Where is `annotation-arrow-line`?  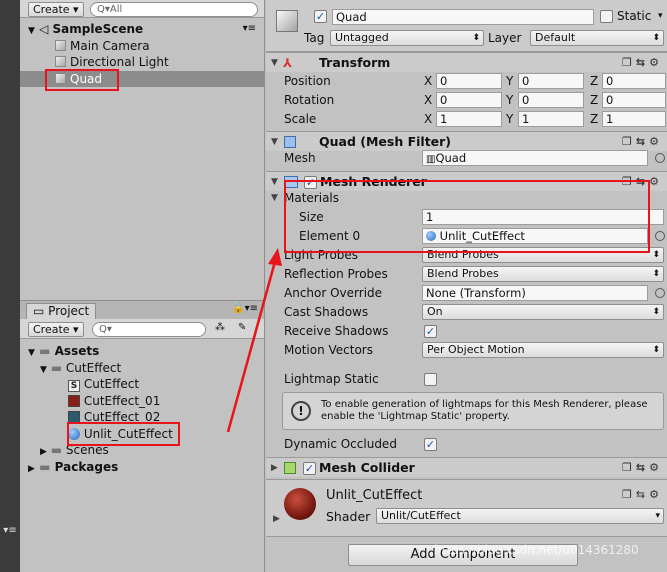
annotation-arrow-line is located at coordinates (252, 345).